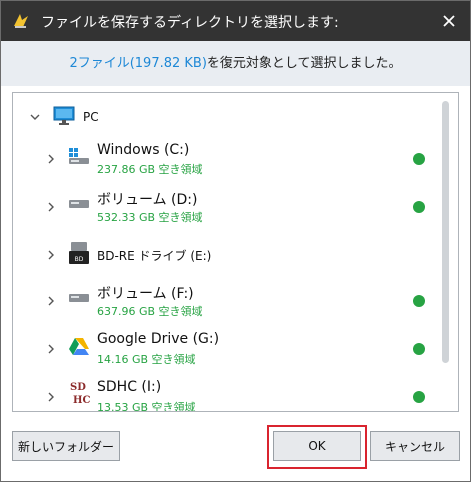 This screenshot has width=471, height=482. What do you see at coordinates (449, 21) in the screenshot?
I see `close-icon` at bounding box center [449, 21].